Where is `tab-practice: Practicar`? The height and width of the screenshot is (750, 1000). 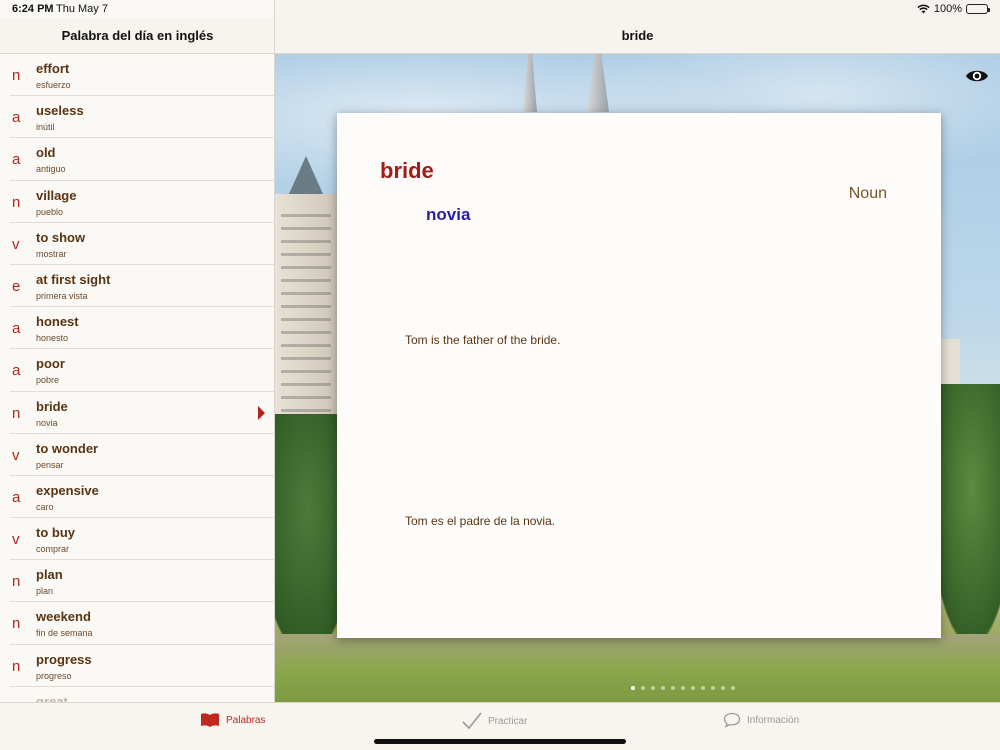 tab-practice: Practicar is located at coordinates (494, 721).